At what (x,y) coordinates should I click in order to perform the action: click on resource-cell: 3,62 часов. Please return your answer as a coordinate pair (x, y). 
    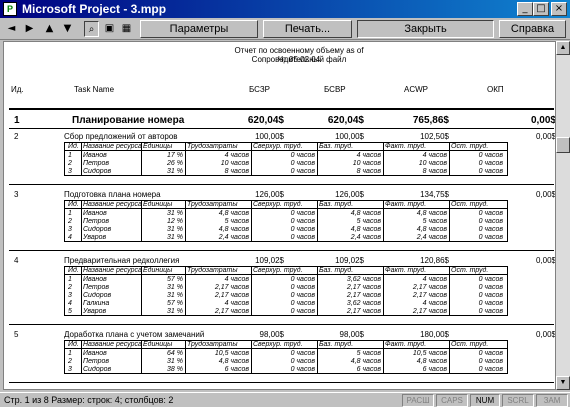
    Looking at the image, I should click on (363, 279).